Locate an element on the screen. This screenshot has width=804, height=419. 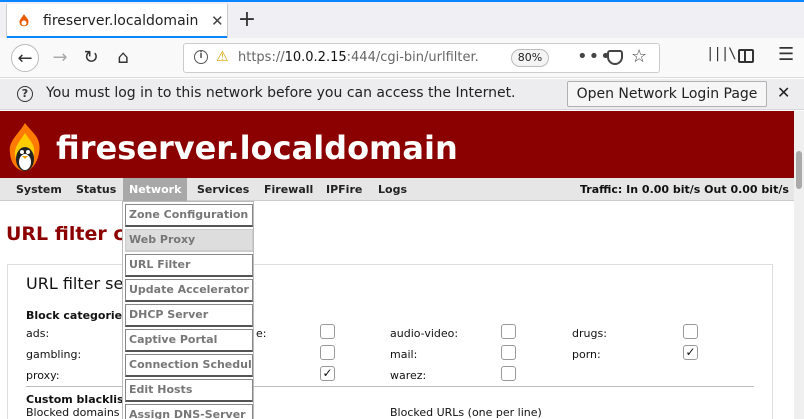
menu-system: System is located at coordinates (39, 189).